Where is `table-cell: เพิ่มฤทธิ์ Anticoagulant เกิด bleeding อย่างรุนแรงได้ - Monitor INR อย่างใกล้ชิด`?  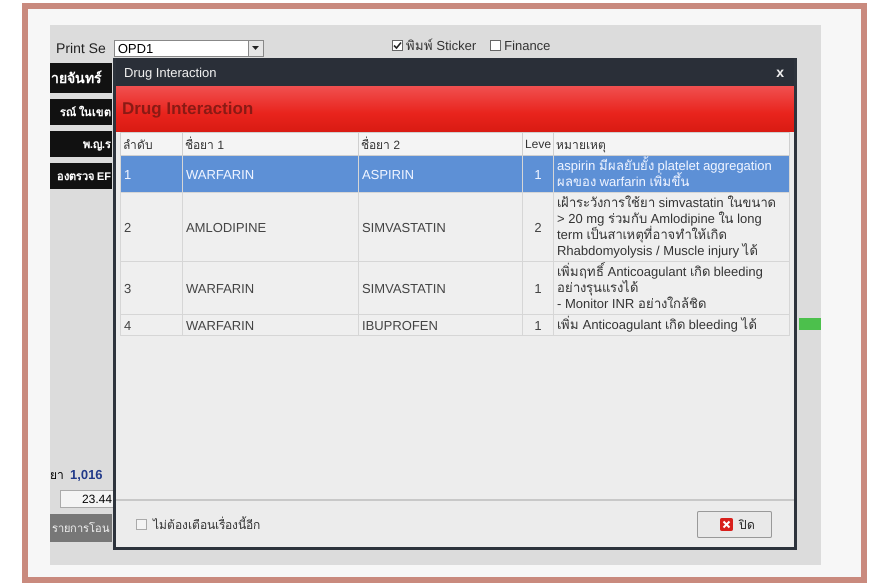 table-cell: เพิ่มฤทธิ์ Anticoagulant เกิด bleeding อย่างรุนแรงได้ - Monitor INR อย่างใกล้ชิด is located at coordinates (672, 288).